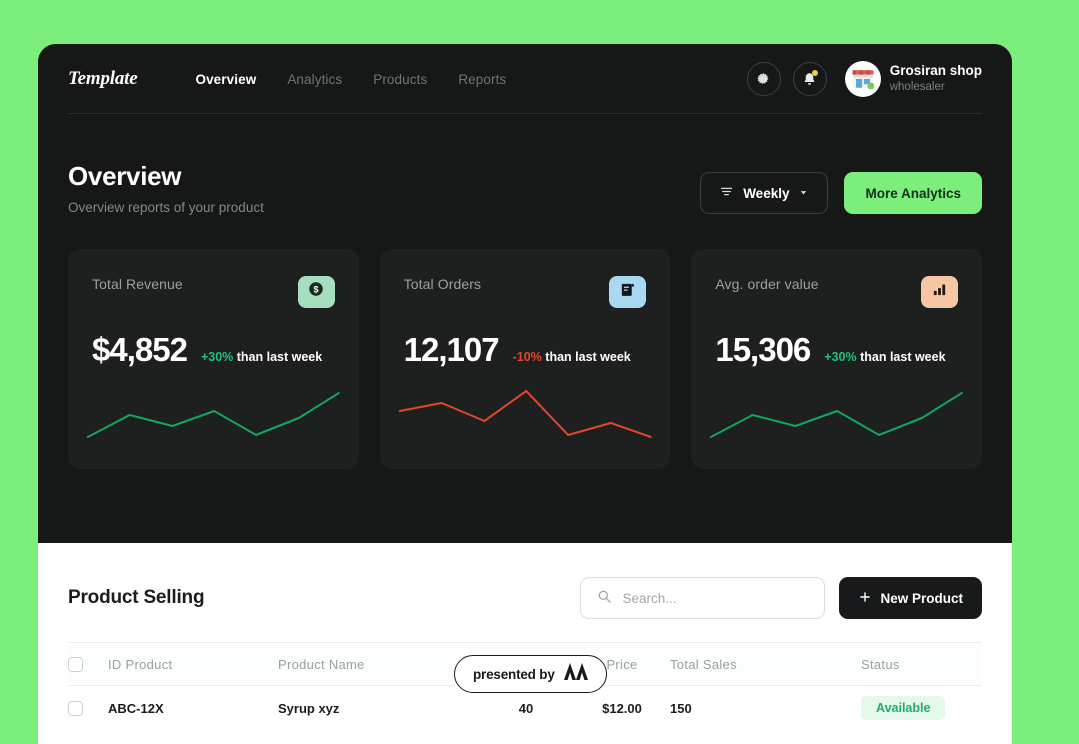 Image resolution: width=1079 pixels, height=744 pixels. Describe the element at coordinates (865, 598) in the screenshot. I see `plus-icon` at that location.